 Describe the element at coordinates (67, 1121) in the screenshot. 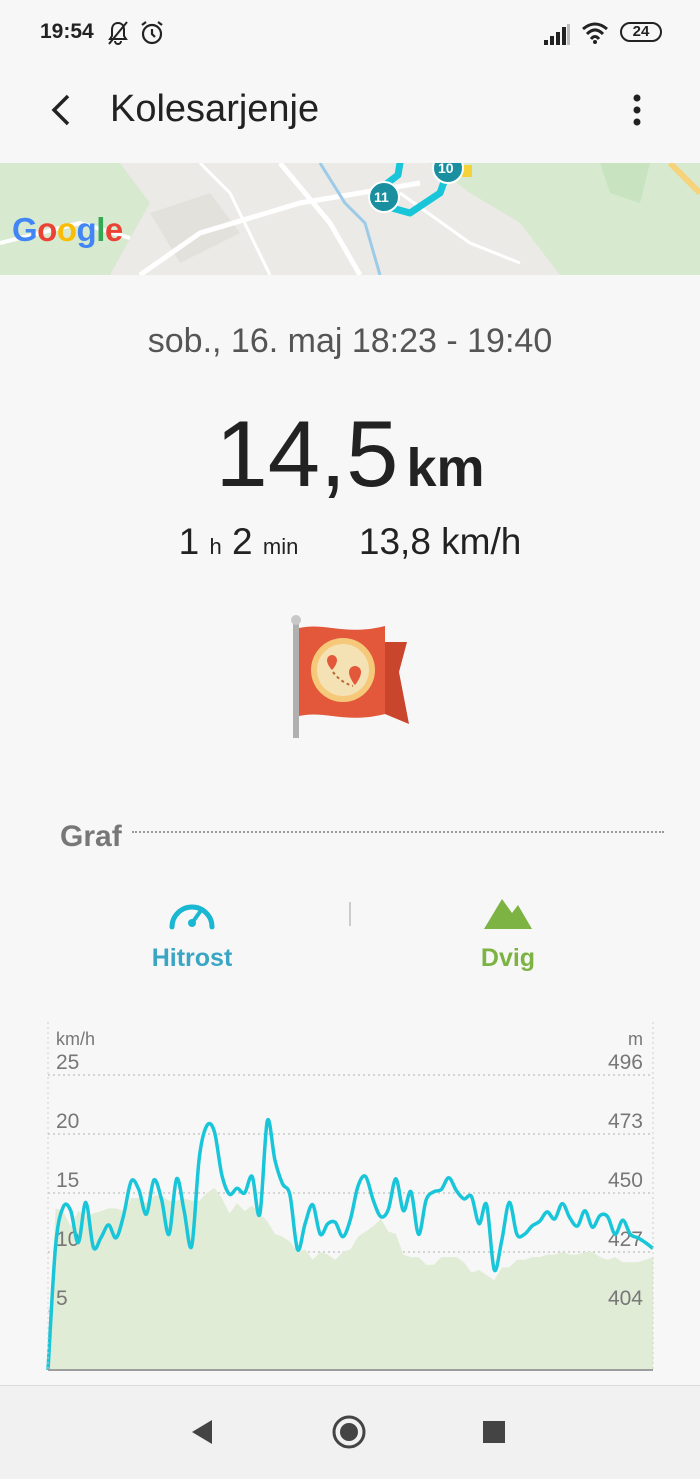

I see `left-tick-label: 20` at that location.